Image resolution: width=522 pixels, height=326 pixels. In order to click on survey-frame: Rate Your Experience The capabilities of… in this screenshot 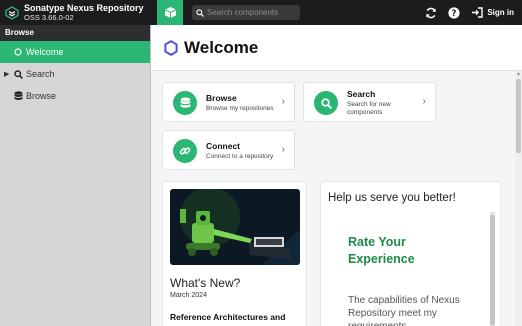, I will do `click(413, 269)`.